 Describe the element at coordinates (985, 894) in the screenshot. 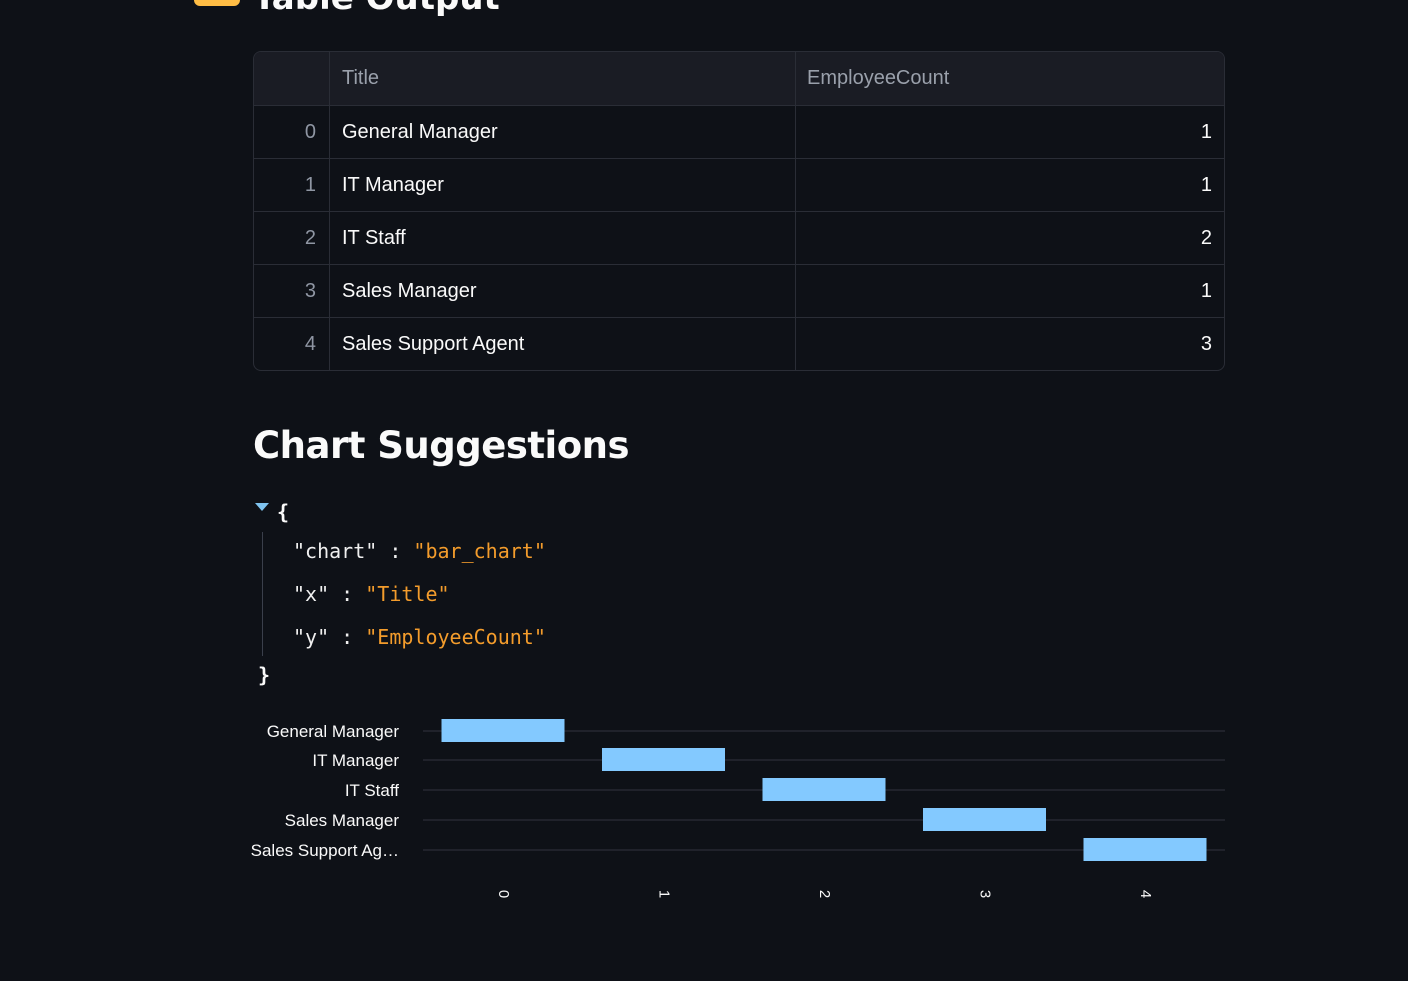

I see `x-tick-label: 3` at that location.